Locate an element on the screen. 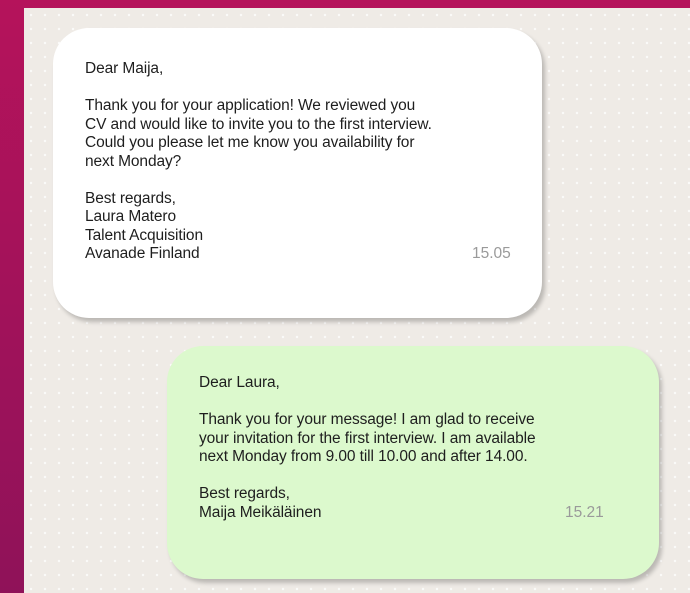  message-signature-title: Talent Acquisition is located at coordinates (144, 235).